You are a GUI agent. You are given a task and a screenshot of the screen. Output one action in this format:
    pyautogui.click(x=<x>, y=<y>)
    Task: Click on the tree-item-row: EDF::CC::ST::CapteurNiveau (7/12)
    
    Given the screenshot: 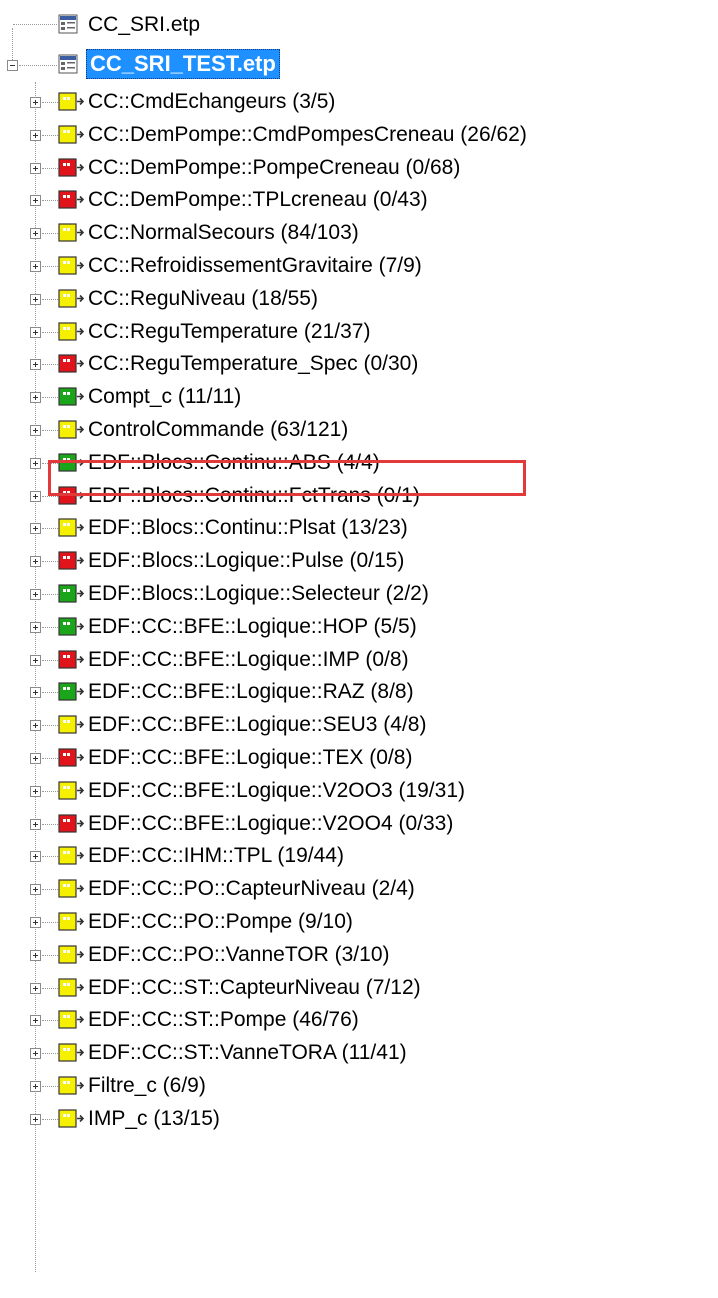 What is the action you would take?
    pyautogui.click(x=359, y=988)
    